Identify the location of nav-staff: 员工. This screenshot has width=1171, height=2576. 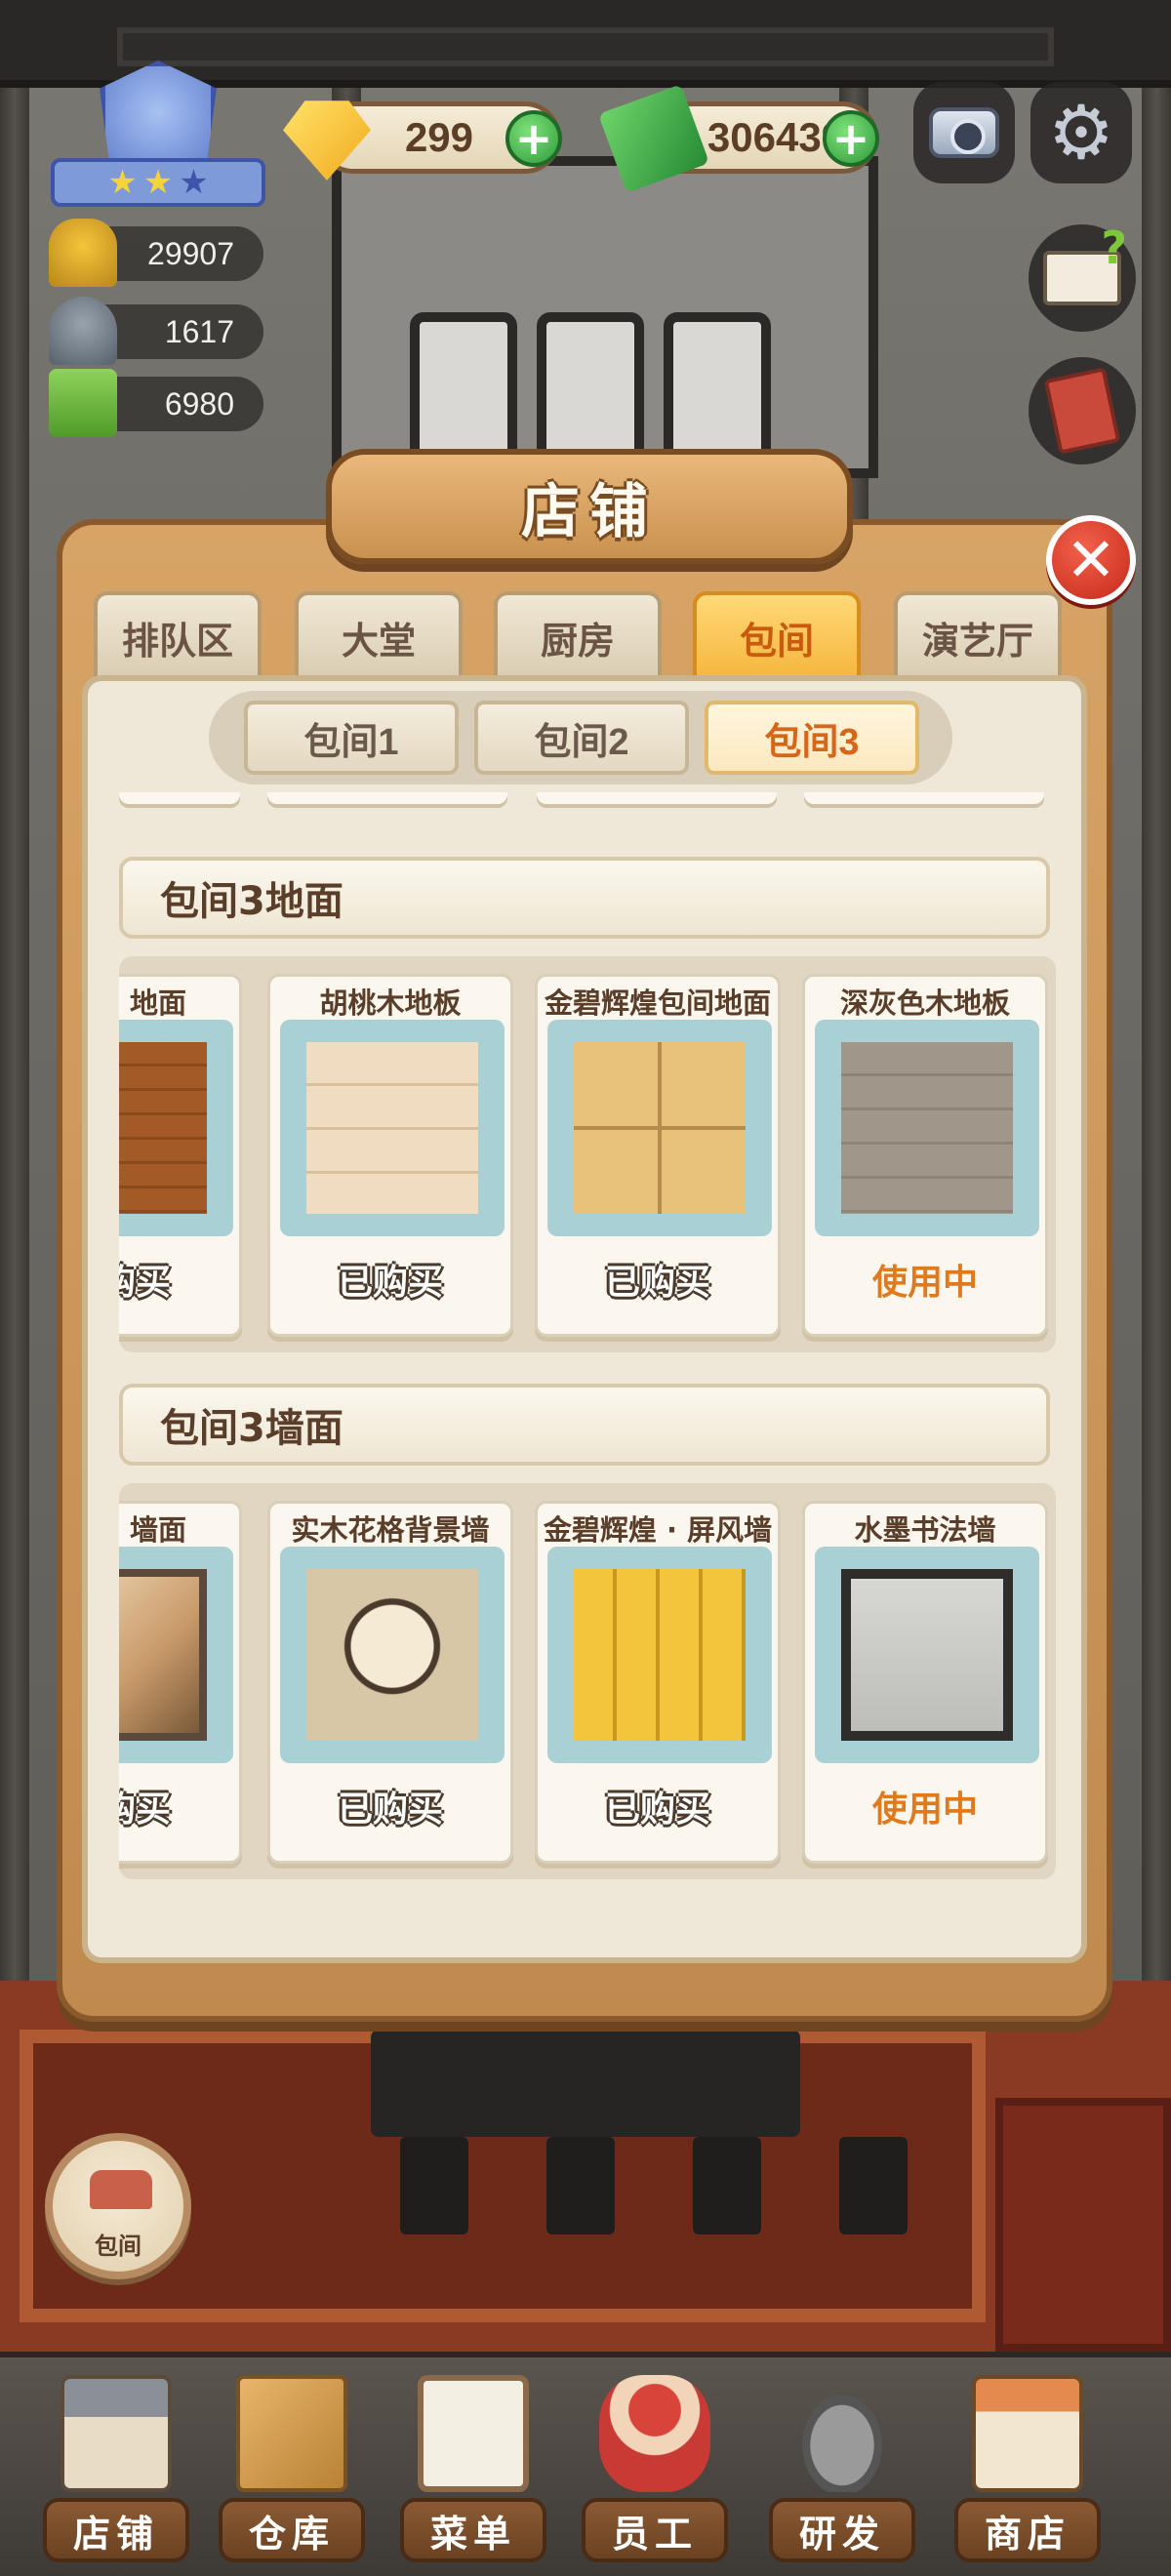
(655, 2472).